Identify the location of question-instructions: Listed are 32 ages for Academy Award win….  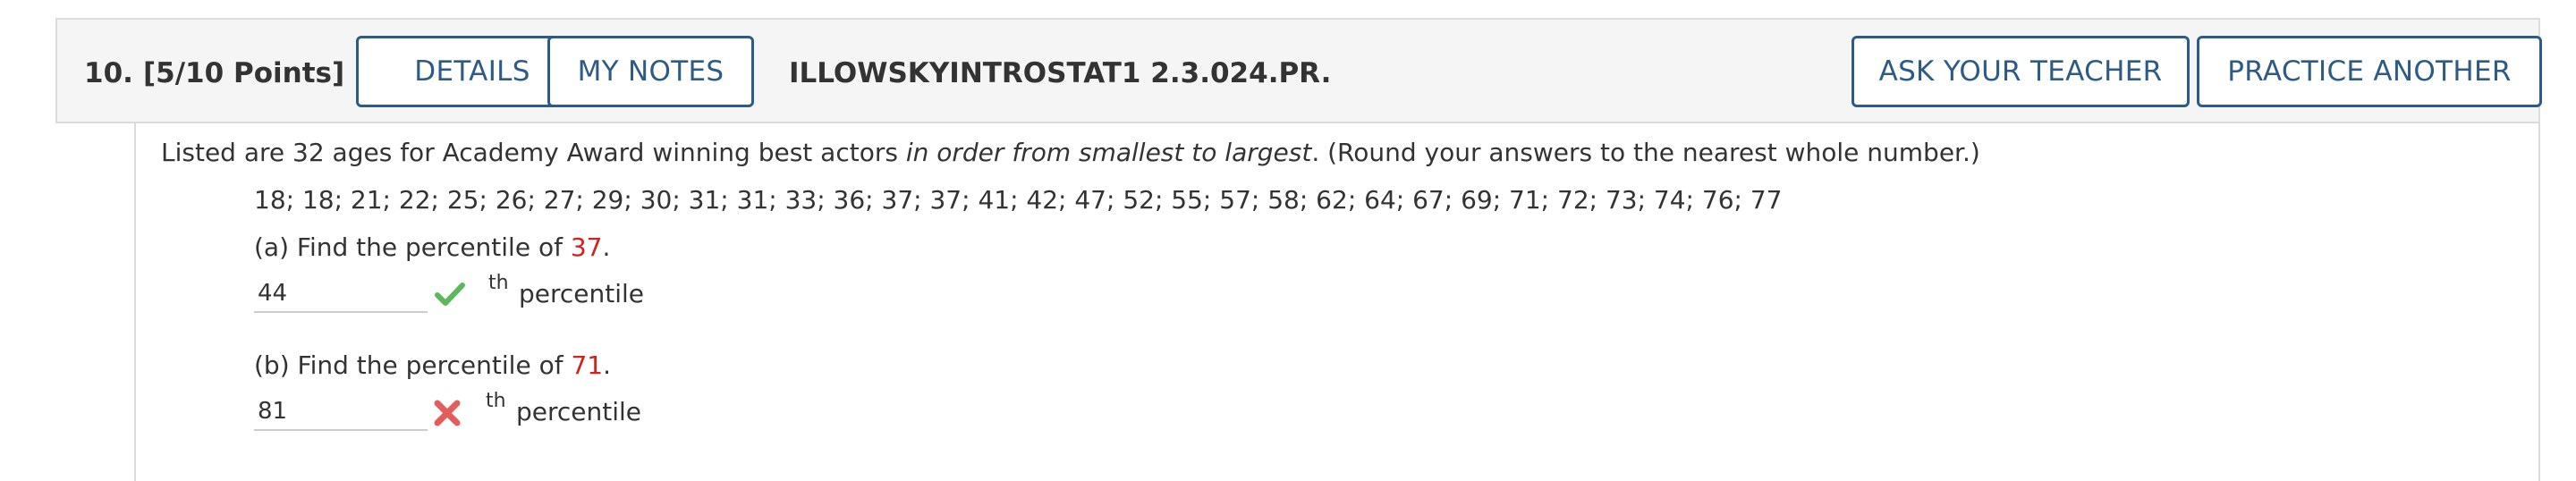
(1070, 152).